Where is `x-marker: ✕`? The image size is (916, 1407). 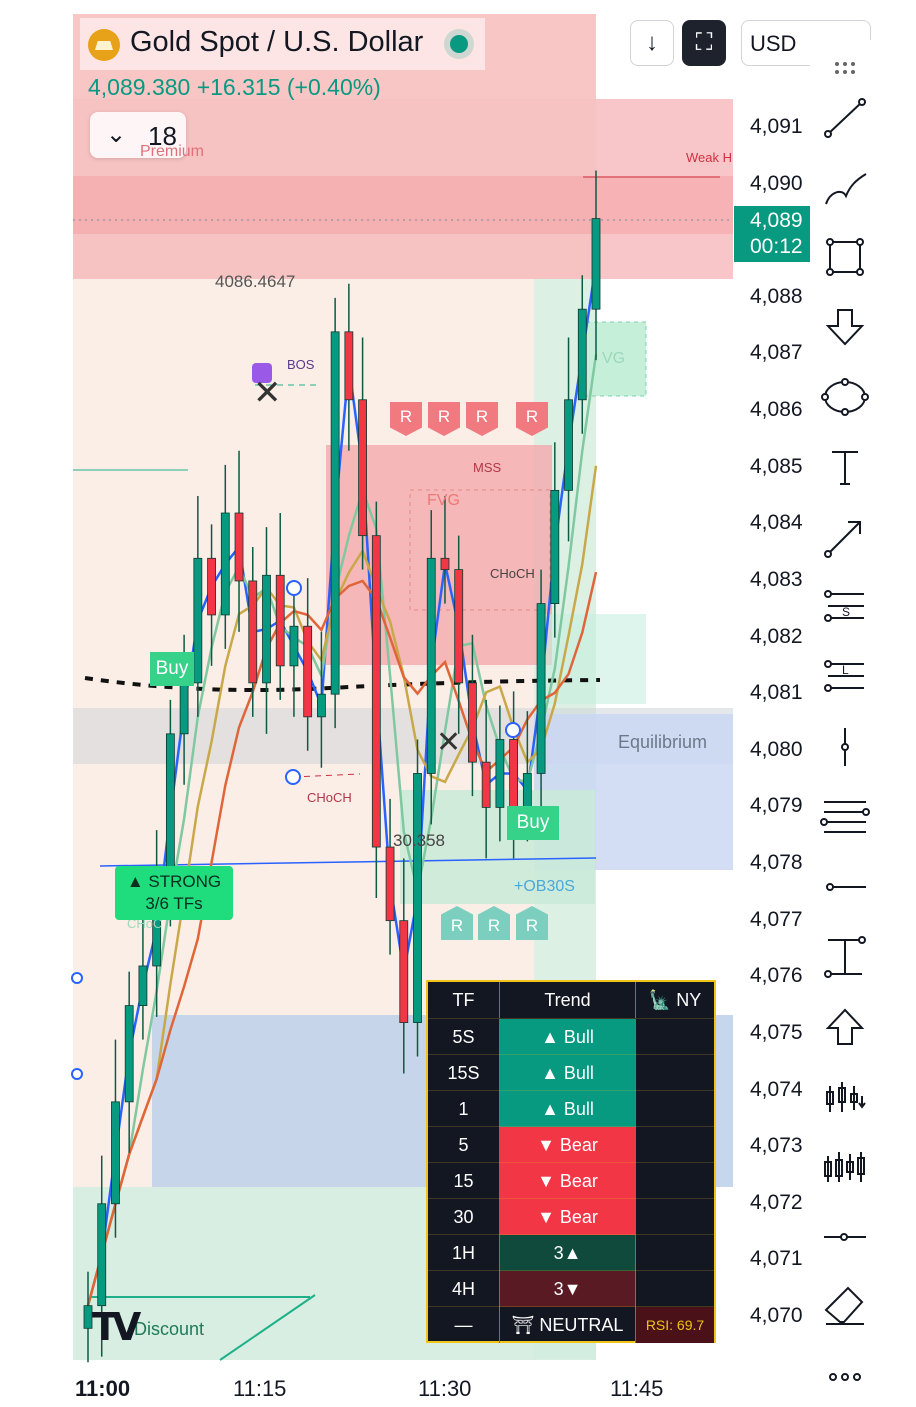 x-marker: ✕ is located at coordinates (267, 393).